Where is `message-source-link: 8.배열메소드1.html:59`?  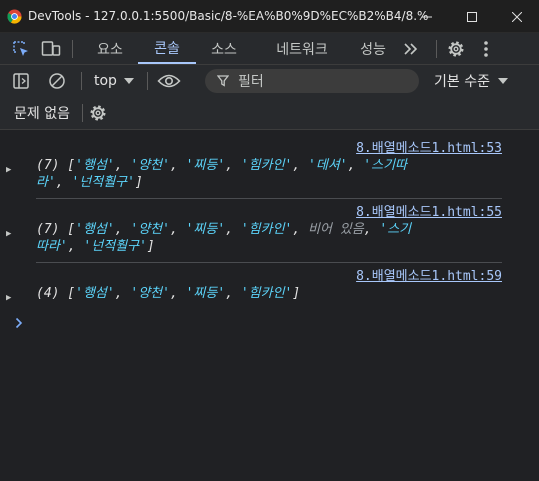 message-source-link: 8.배열메소드1.html:59 is located at coordinates (269, 276).